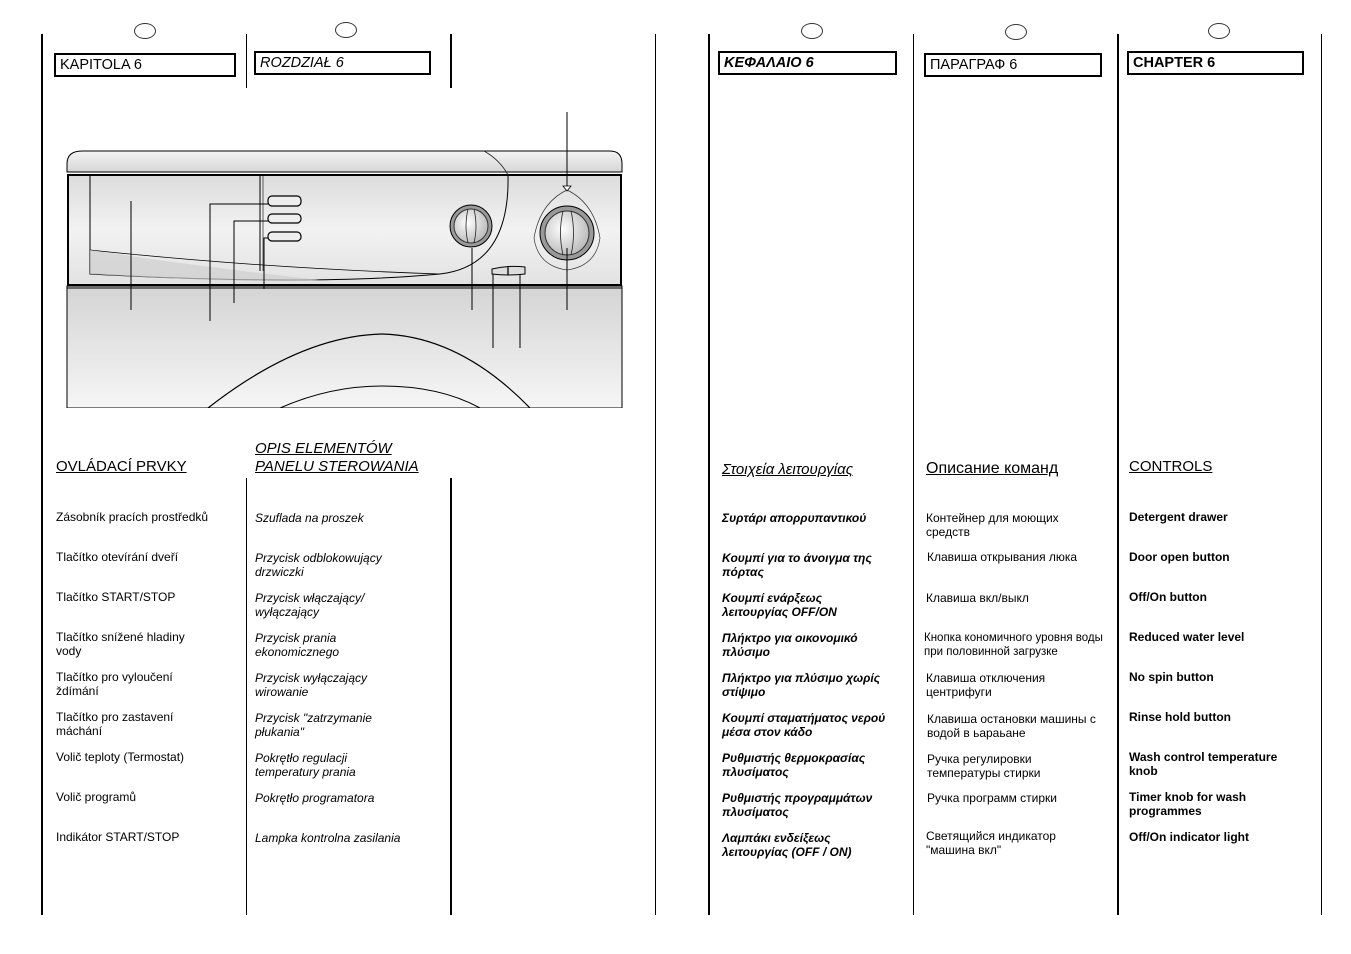  Describe the element at coordinates (284, 201) in the screenshot. I see `door-open-button-shape` at that location.